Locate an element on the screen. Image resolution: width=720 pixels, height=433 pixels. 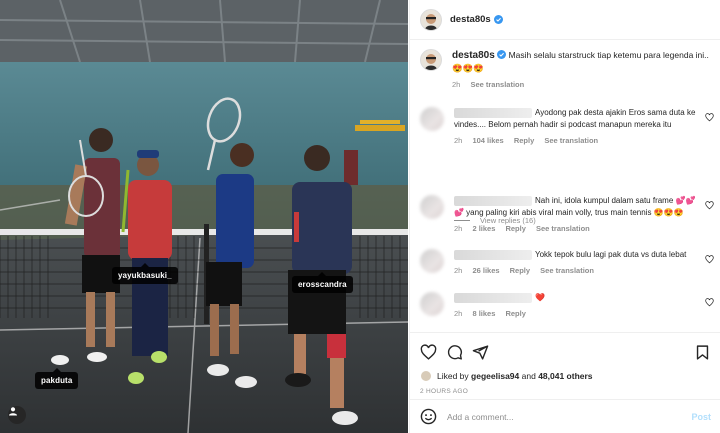
add-comment-bar: Add a comment... Post is located at coordinates (565, 416).